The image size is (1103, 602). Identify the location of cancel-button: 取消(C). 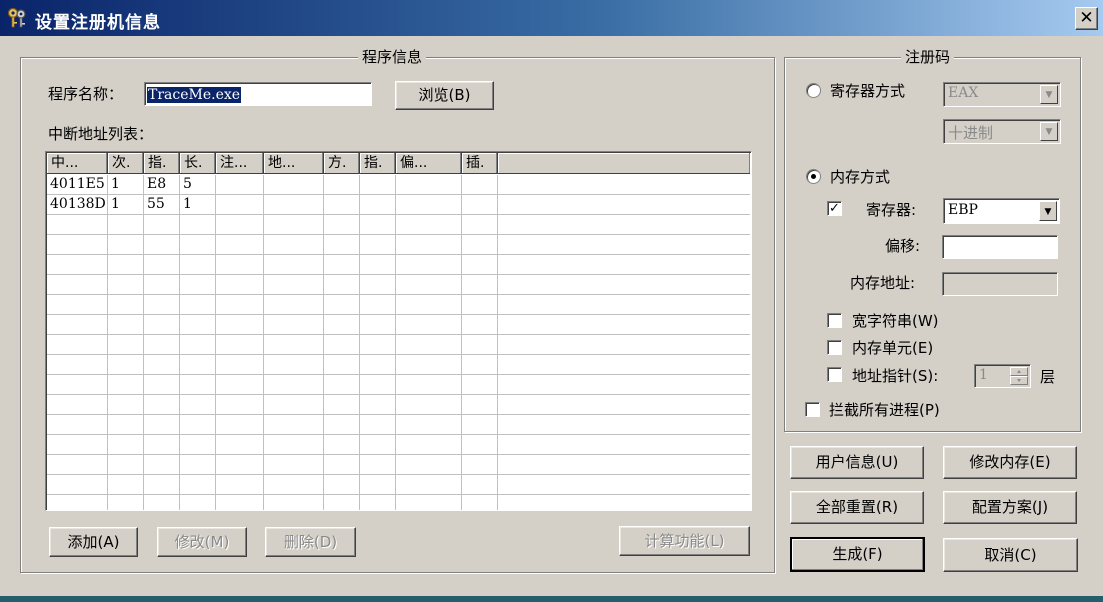
(1010, 555).